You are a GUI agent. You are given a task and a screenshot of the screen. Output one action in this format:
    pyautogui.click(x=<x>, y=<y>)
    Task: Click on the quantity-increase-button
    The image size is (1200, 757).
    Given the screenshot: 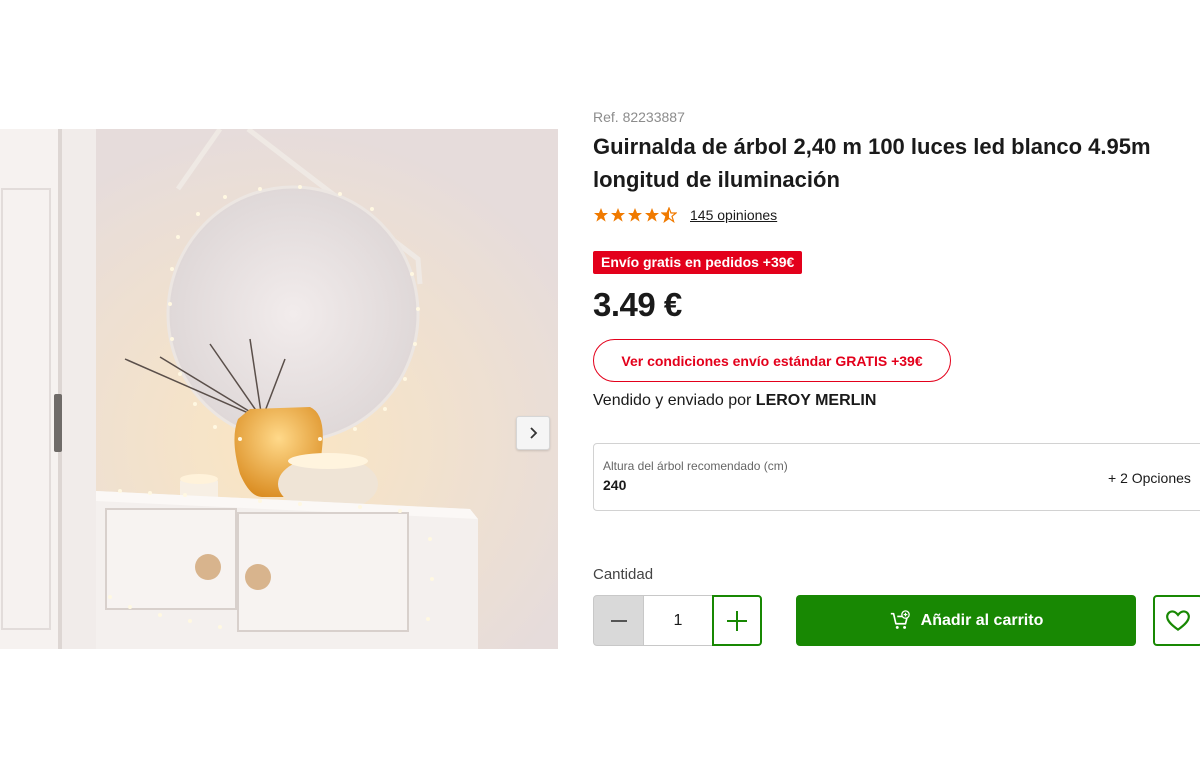 What is the action you would take?
    pyautogui.click(x=737, y=620)
    